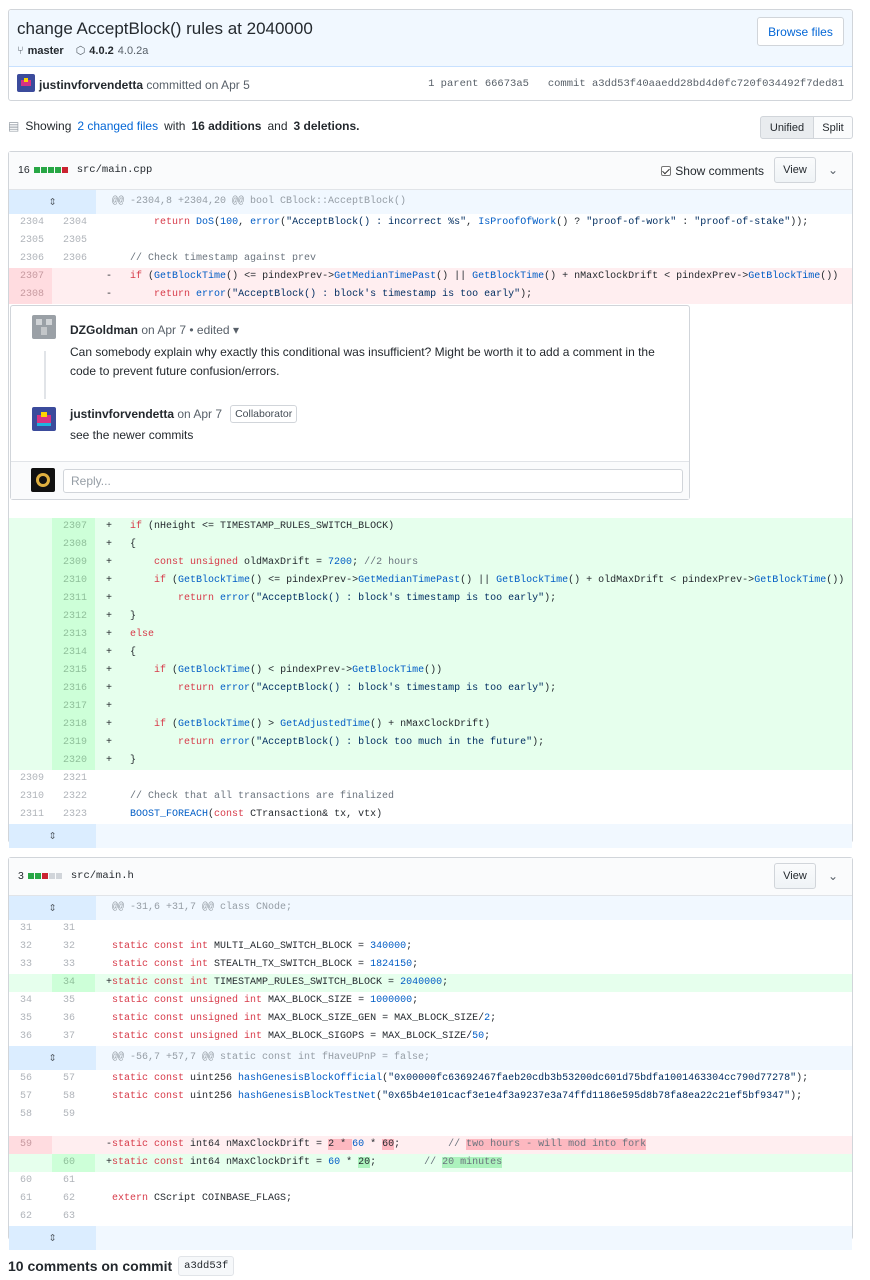  I want to click on diff-line: 2305 2305, so click(54, 240).